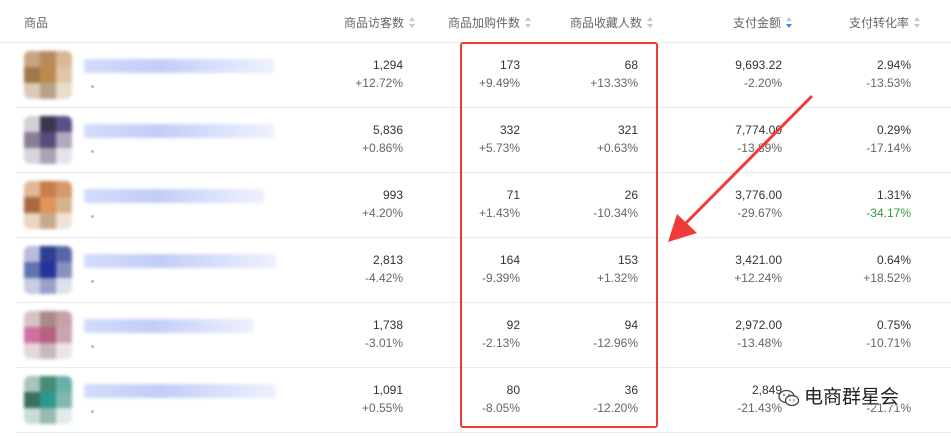 The image size is (951, 436). I want to click on wechat-icon, so click(789, 398).